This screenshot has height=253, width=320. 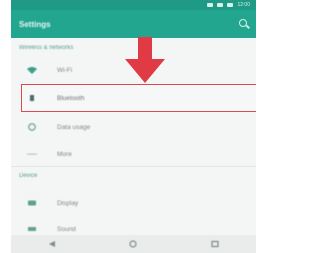 What do you see at coordinates (46, 48) in the screenshot?
I see `section-header-wireless: Wireless & networks` at bounding box center [46, 48].